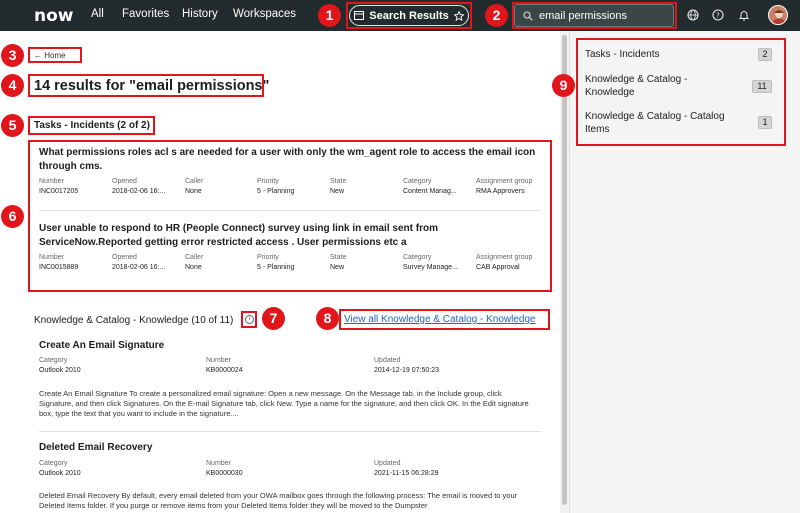 The image size is (800, 513). Describe the element at coordinates (744, 15) in the screenshot. I see `bell-icon` at that location.